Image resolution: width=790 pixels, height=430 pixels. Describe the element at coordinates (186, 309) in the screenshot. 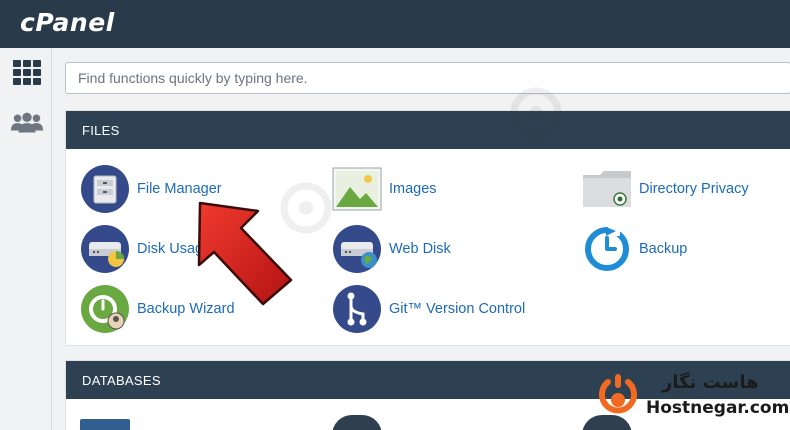

I see `backup-wizard-label: Backup Wizard` at that location.